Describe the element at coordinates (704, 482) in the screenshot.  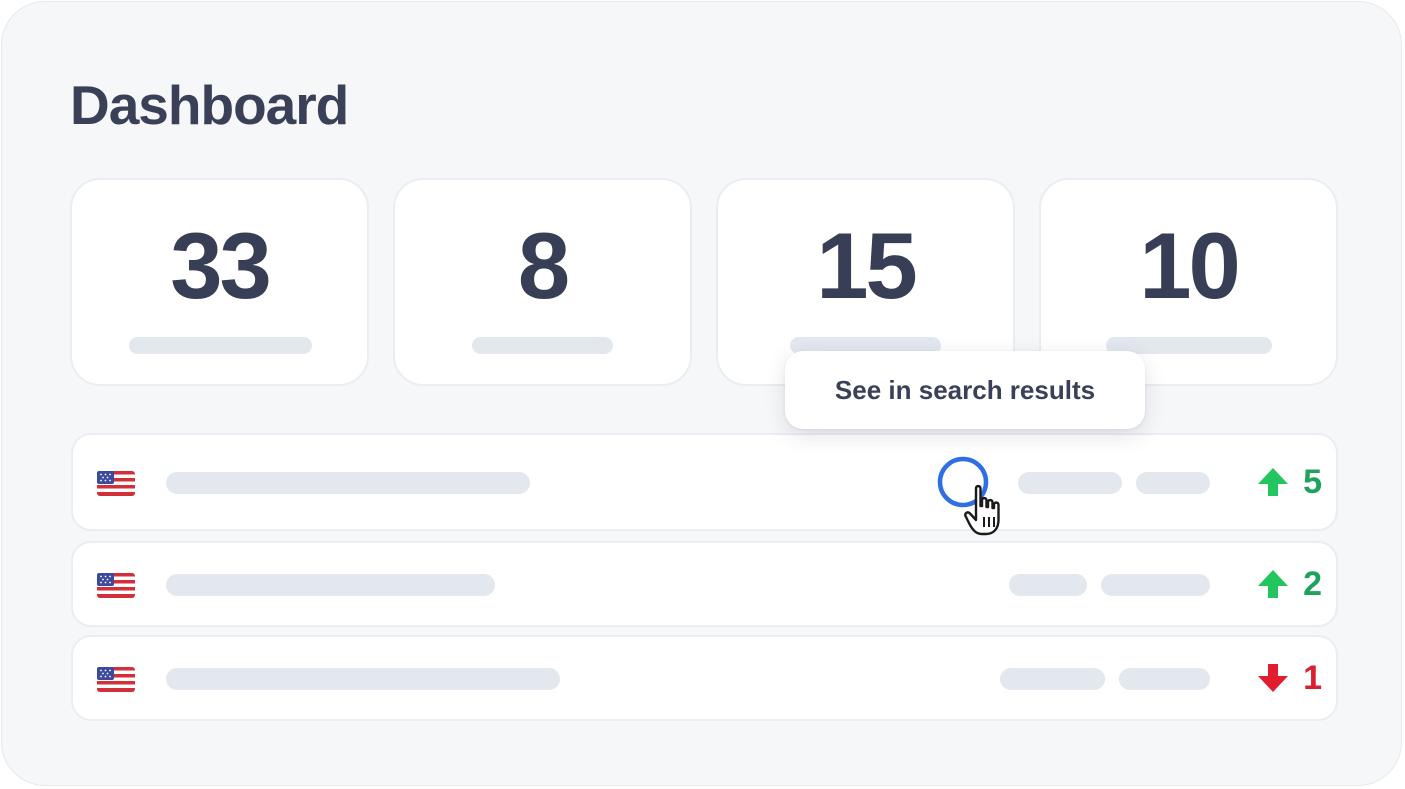
I see `list-item: 5` at that location.